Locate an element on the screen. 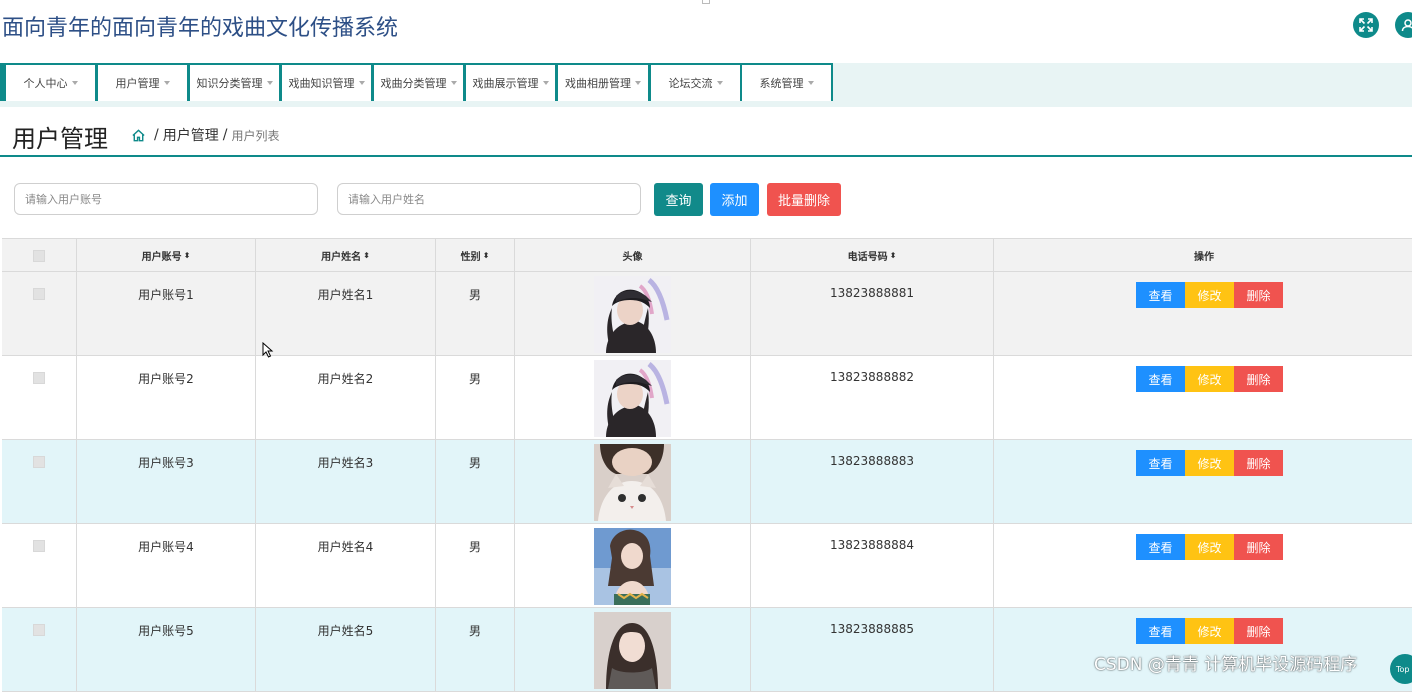 The image size is (1412, 692). header-avatar-label: 头像 is located at coordinates (632, 257).